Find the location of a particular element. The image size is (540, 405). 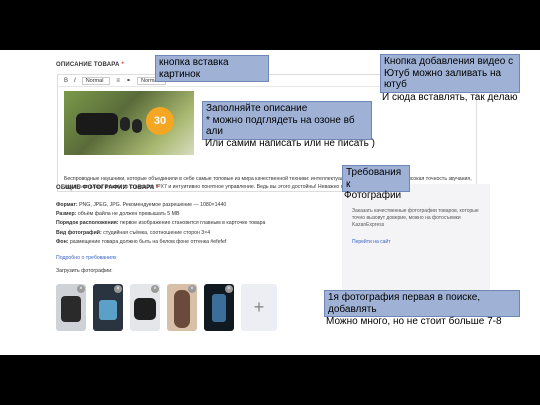

format-select-1: Normal is located at coordinates (96, 80).